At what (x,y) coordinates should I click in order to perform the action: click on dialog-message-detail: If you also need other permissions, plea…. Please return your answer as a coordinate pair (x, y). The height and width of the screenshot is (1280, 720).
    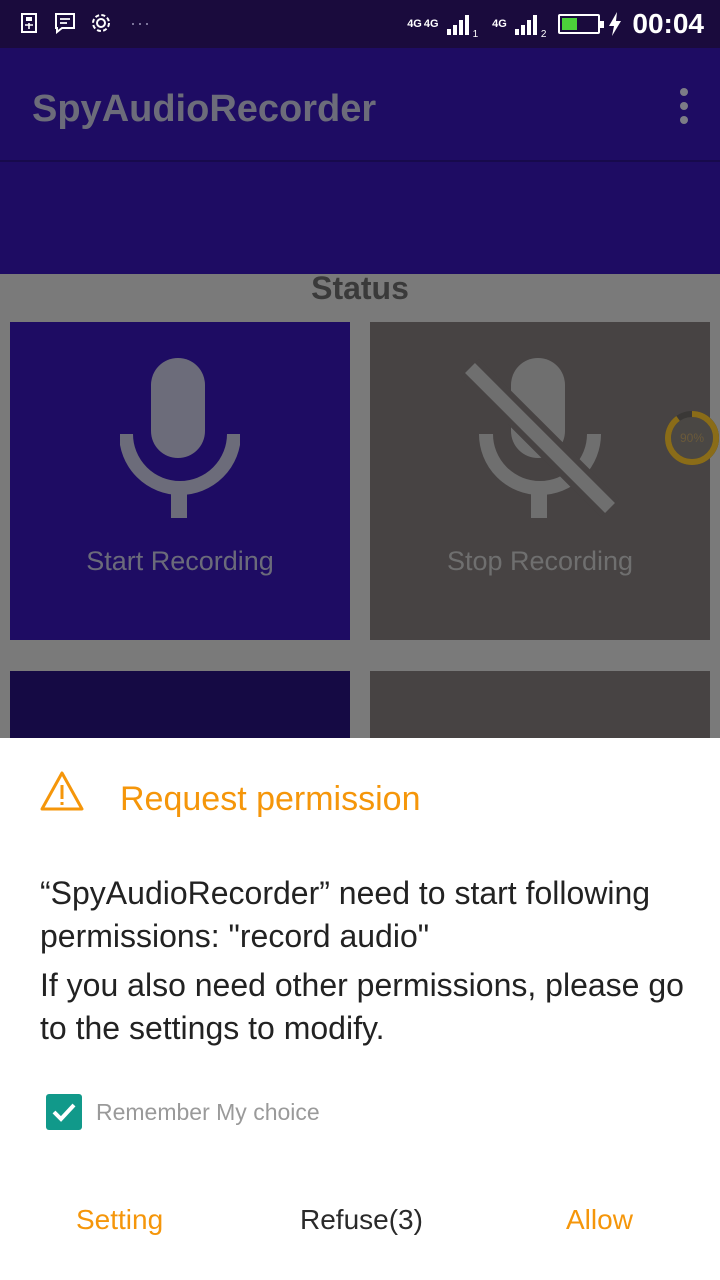
    Looking at the image, I should click on (362, 1006).